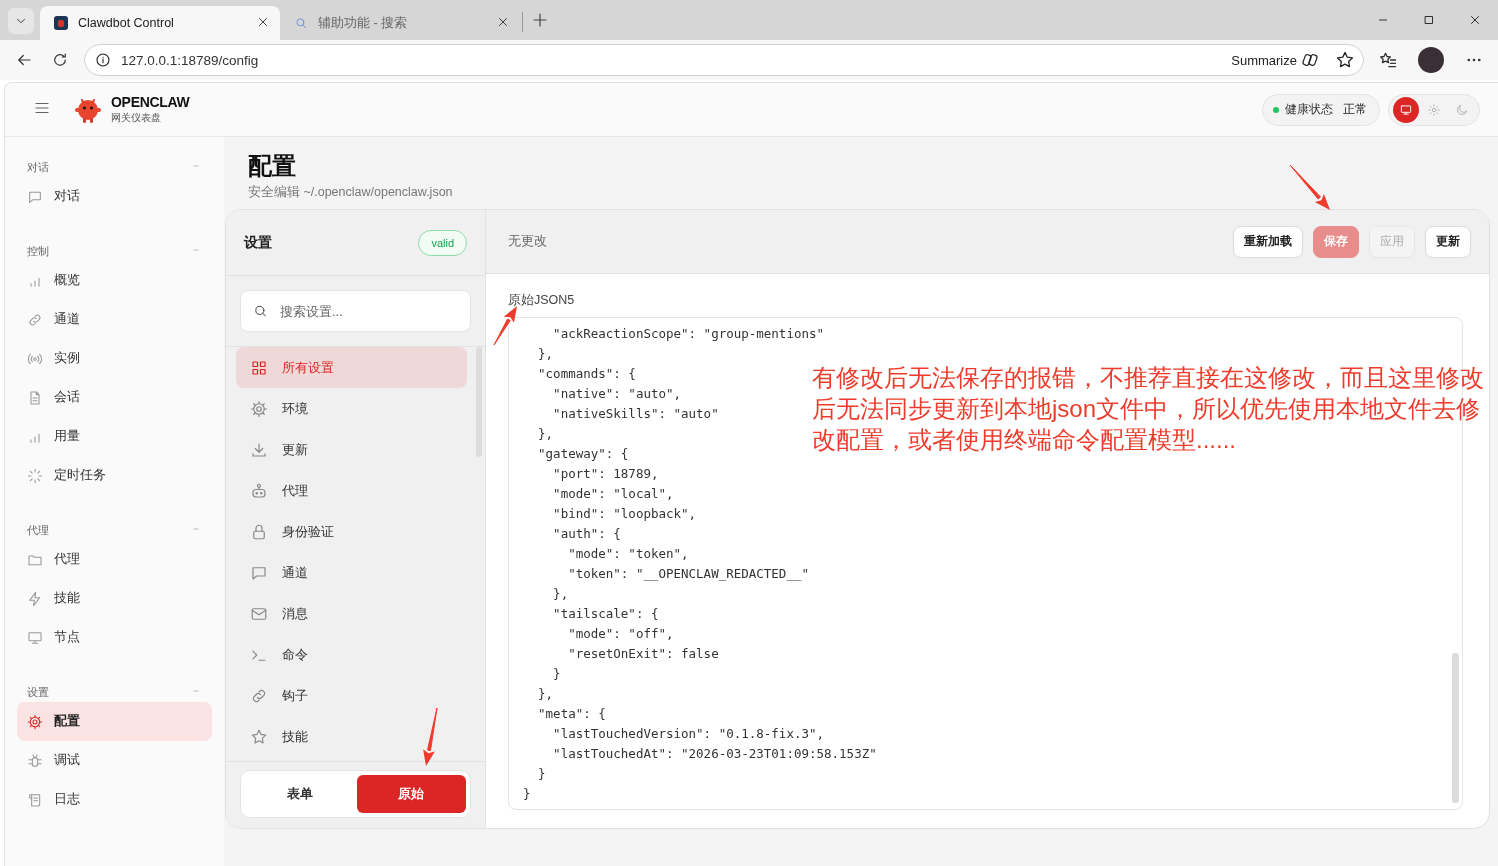 The image size is (1498, 866). I want to click on brand-name: OPENCLAW, so click(150, 102).